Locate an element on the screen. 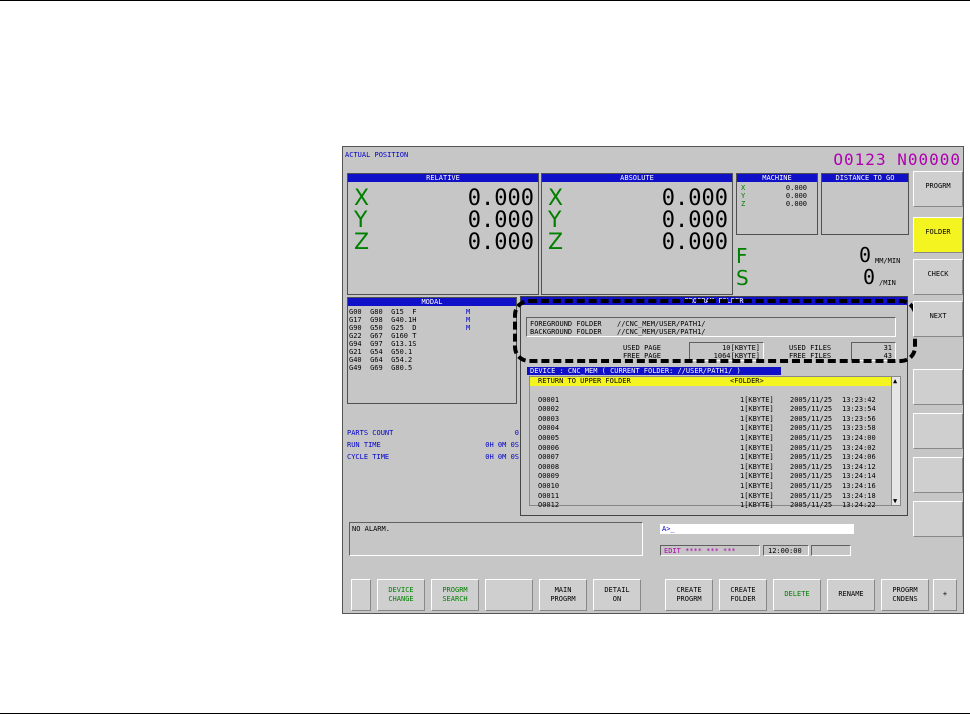 Image resolution: width=970 pixels, height=716 pixels. softkey-rename: RENAME is located at coordinates (851, 595).